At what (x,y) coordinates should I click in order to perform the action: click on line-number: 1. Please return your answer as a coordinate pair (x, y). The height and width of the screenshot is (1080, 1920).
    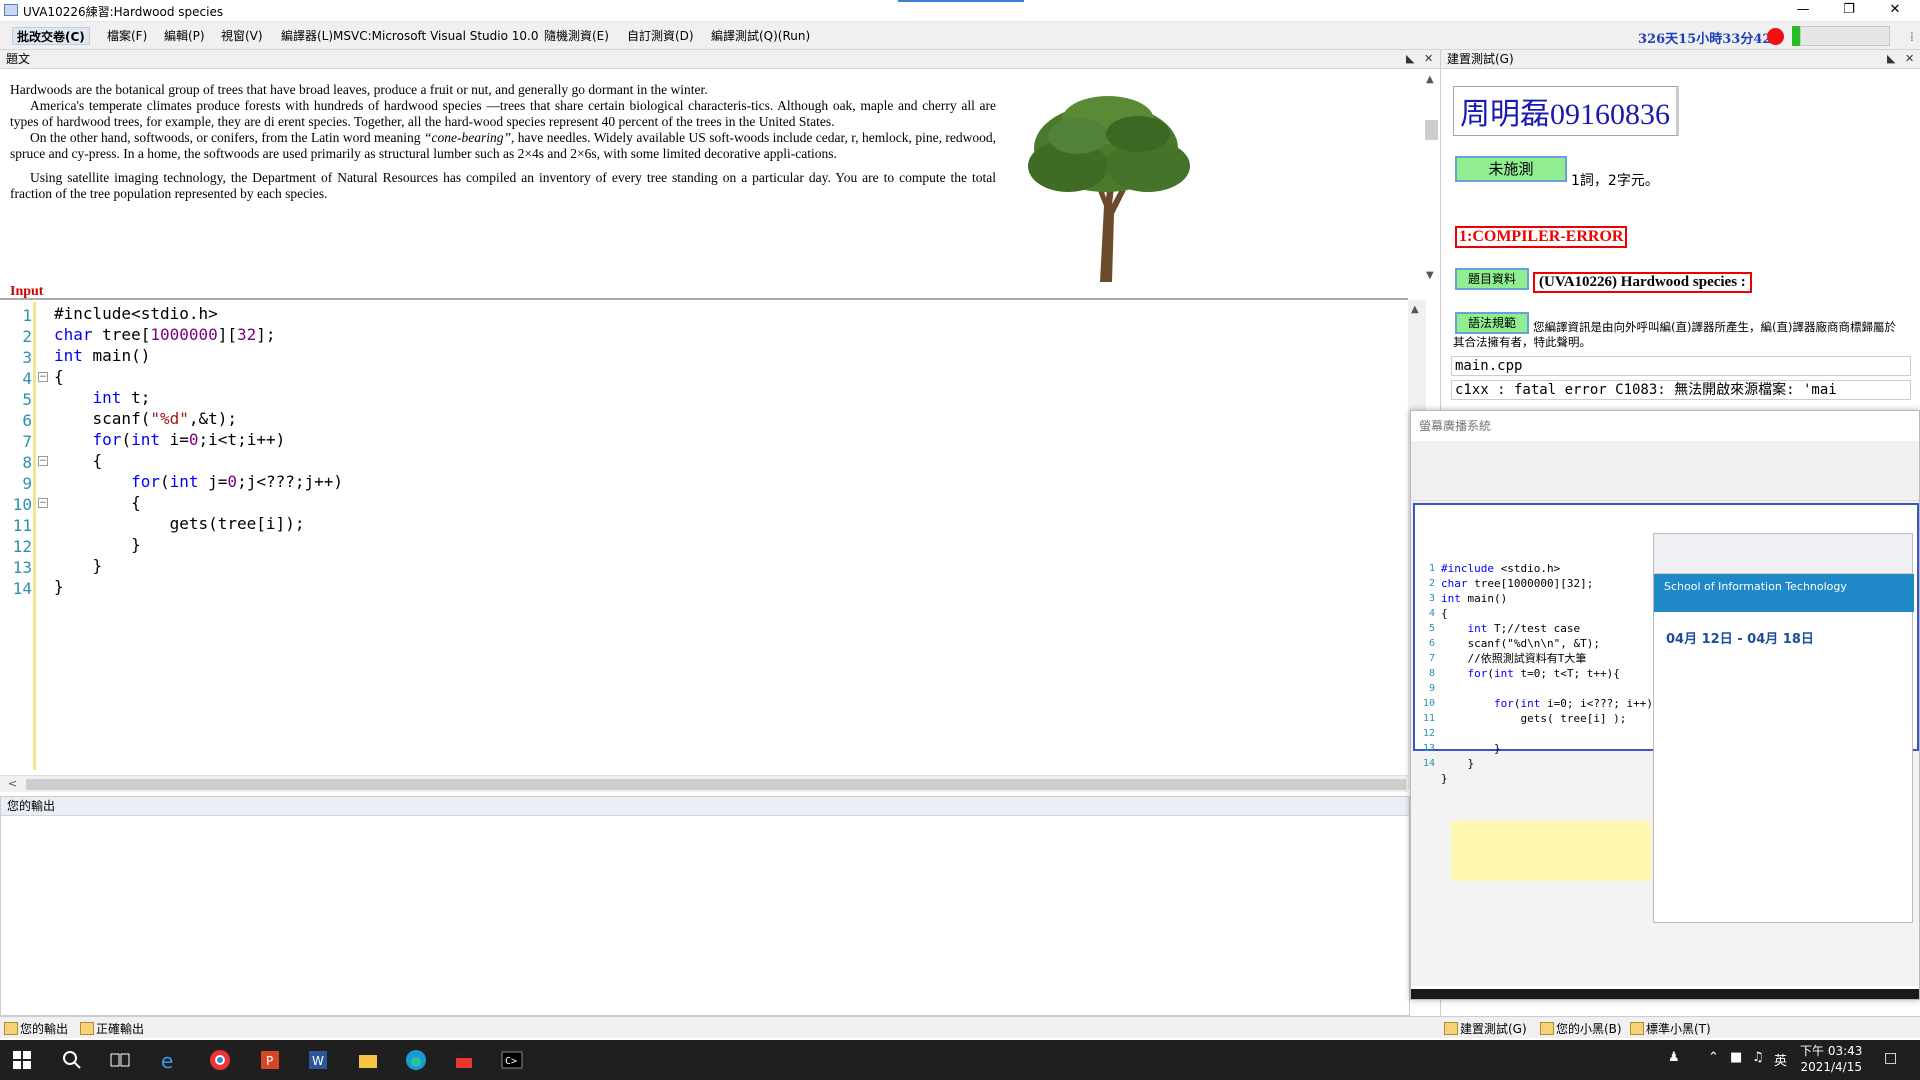
    Looking at the image, I should click on (27, 315).